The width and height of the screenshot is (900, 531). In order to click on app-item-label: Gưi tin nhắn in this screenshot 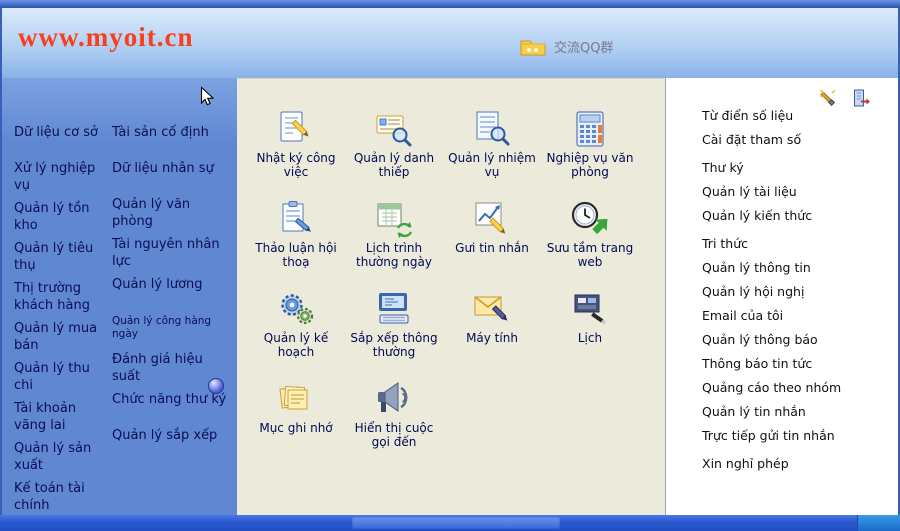, I will do `click(492, 248)`.